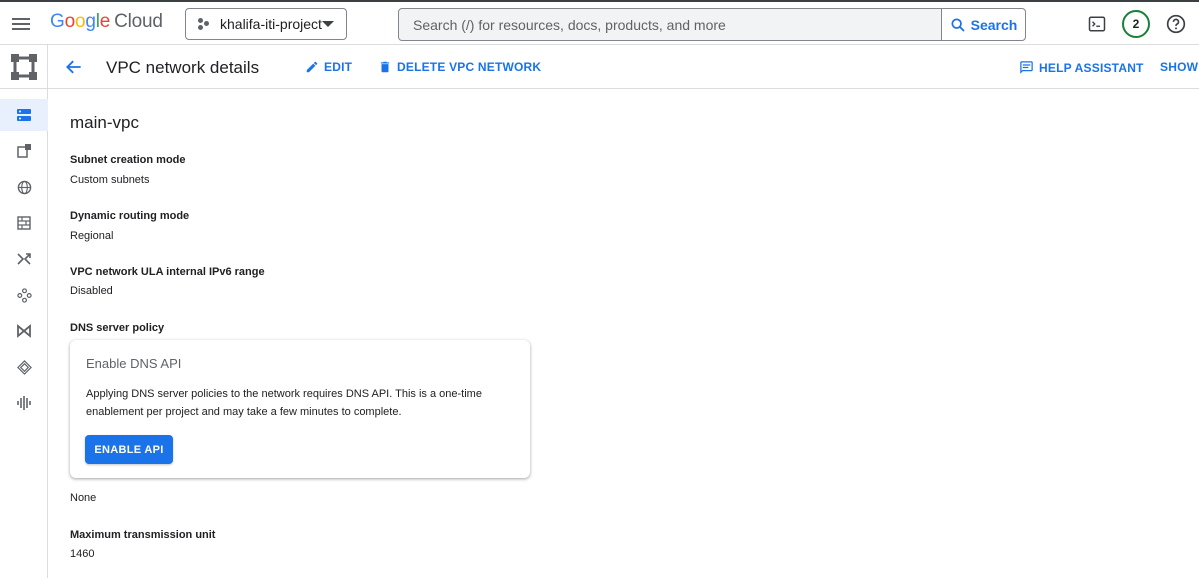  I want to click on chevron-down-icon, so click(328, 24).